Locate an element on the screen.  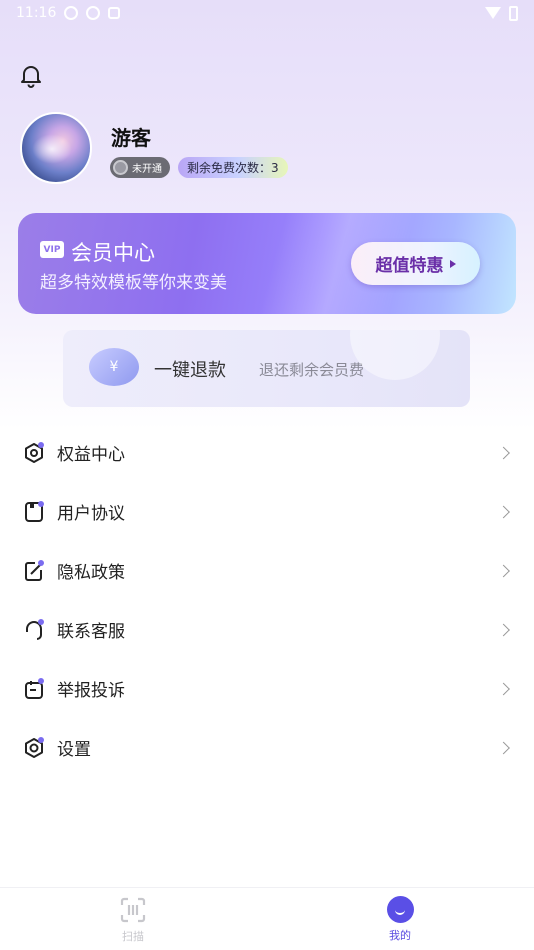
menu-item-label: 联系客服 is located at coordinates (91, 632).